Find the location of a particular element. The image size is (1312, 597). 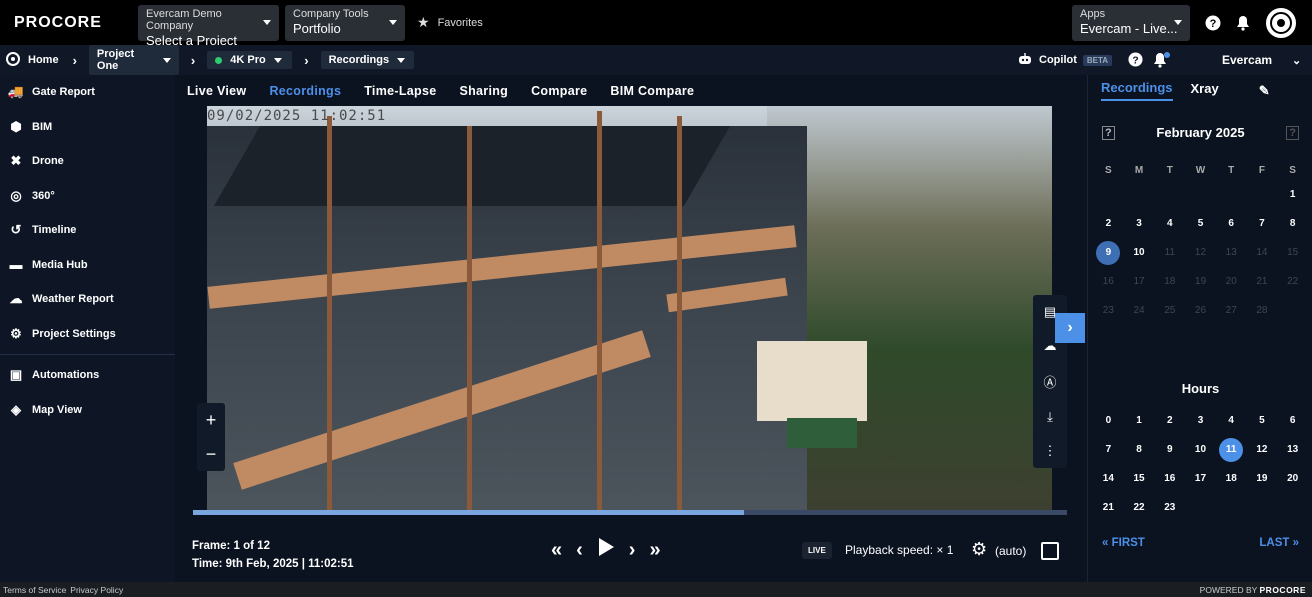

procore-logo: PROCORE is located at coordinates (76, 23).